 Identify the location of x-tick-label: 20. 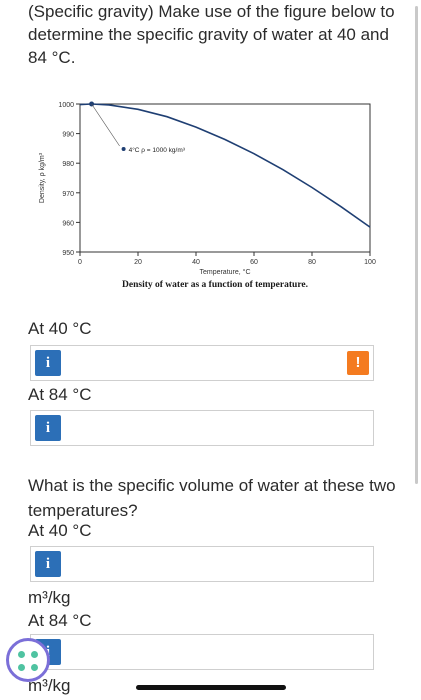
(138, 262).